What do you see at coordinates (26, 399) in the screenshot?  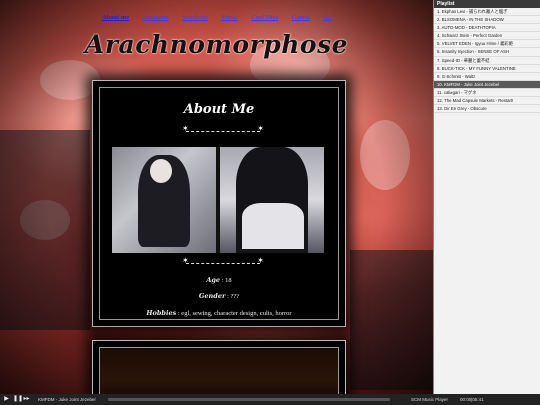 I see `next-icon: ▸▸` at bounding box center [26, 399].